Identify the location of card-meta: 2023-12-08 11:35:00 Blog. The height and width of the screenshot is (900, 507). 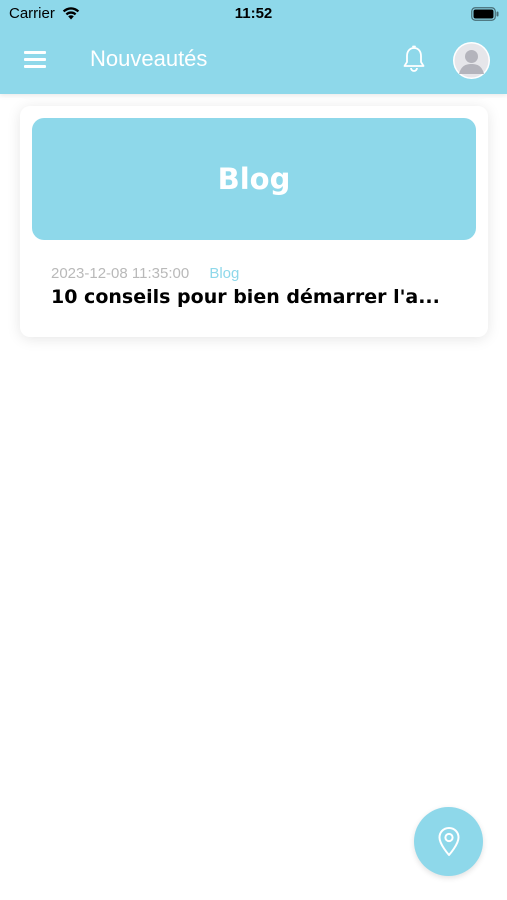
(145, 273).